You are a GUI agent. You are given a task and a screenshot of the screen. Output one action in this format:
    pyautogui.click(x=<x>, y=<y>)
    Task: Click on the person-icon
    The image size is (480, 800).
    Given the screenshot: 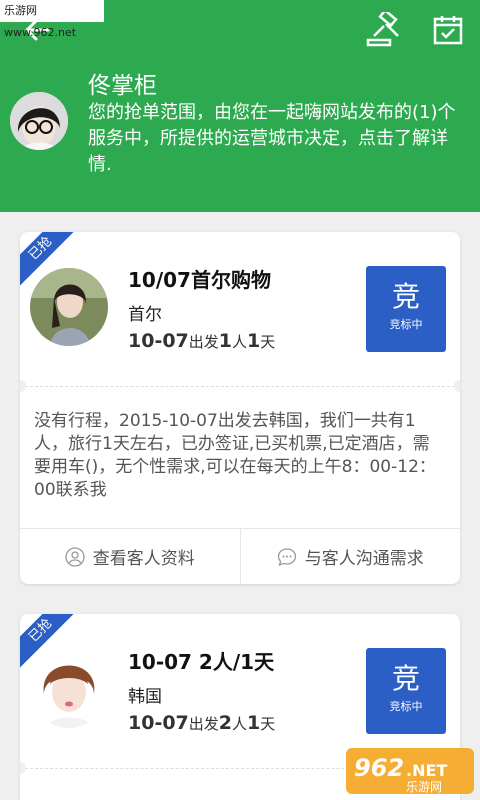 What is the action you would take?
    pyautogui.click(x=75, y=556)
    